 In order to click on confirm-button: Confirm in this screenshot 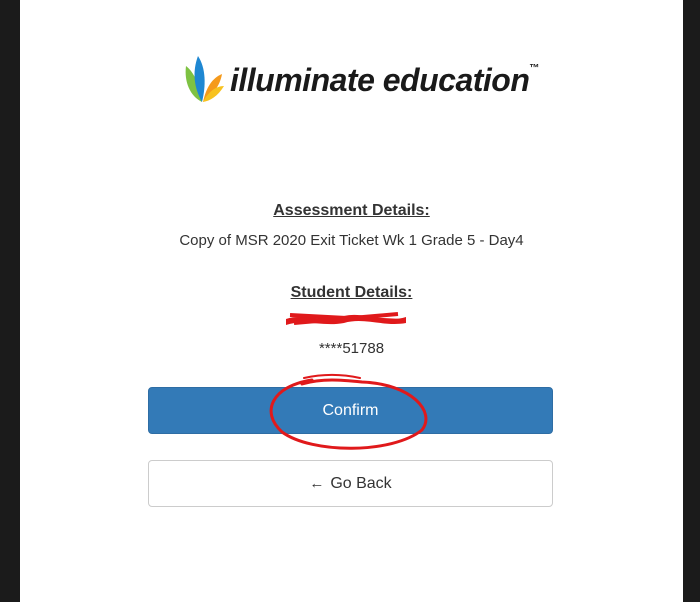, I will do `click(350, 410)`.